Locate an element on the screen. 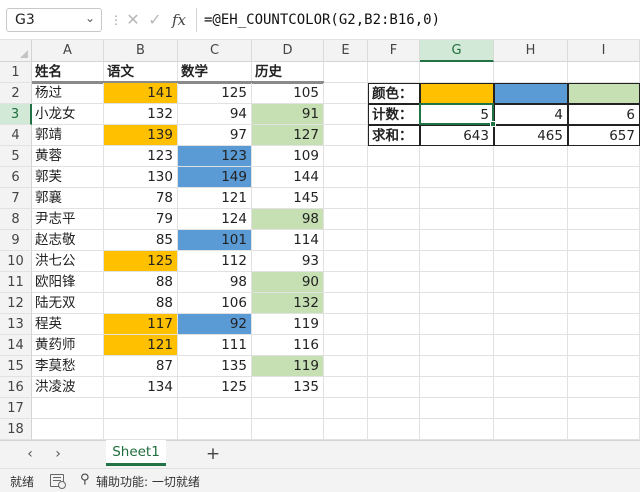 The image size is (640, 492). name-cell: 黄药师 is located at coordinates (68, 345).